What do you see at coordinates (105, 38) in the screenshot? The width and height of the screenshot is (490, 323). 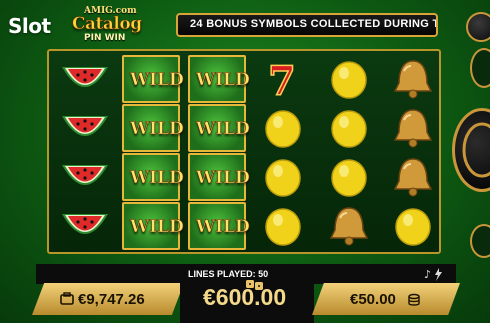 I see `logo-bottom-text: PIN WIN` at bounding box center [105, 38].